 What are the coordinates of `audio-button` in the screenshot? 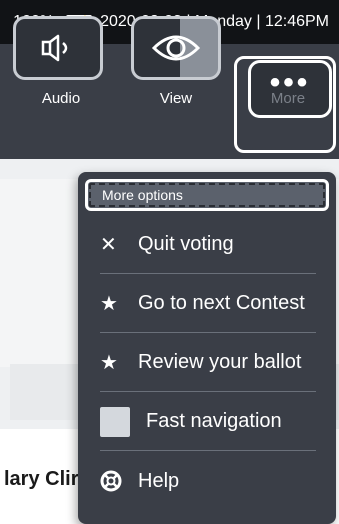 It's located at (58, 48).